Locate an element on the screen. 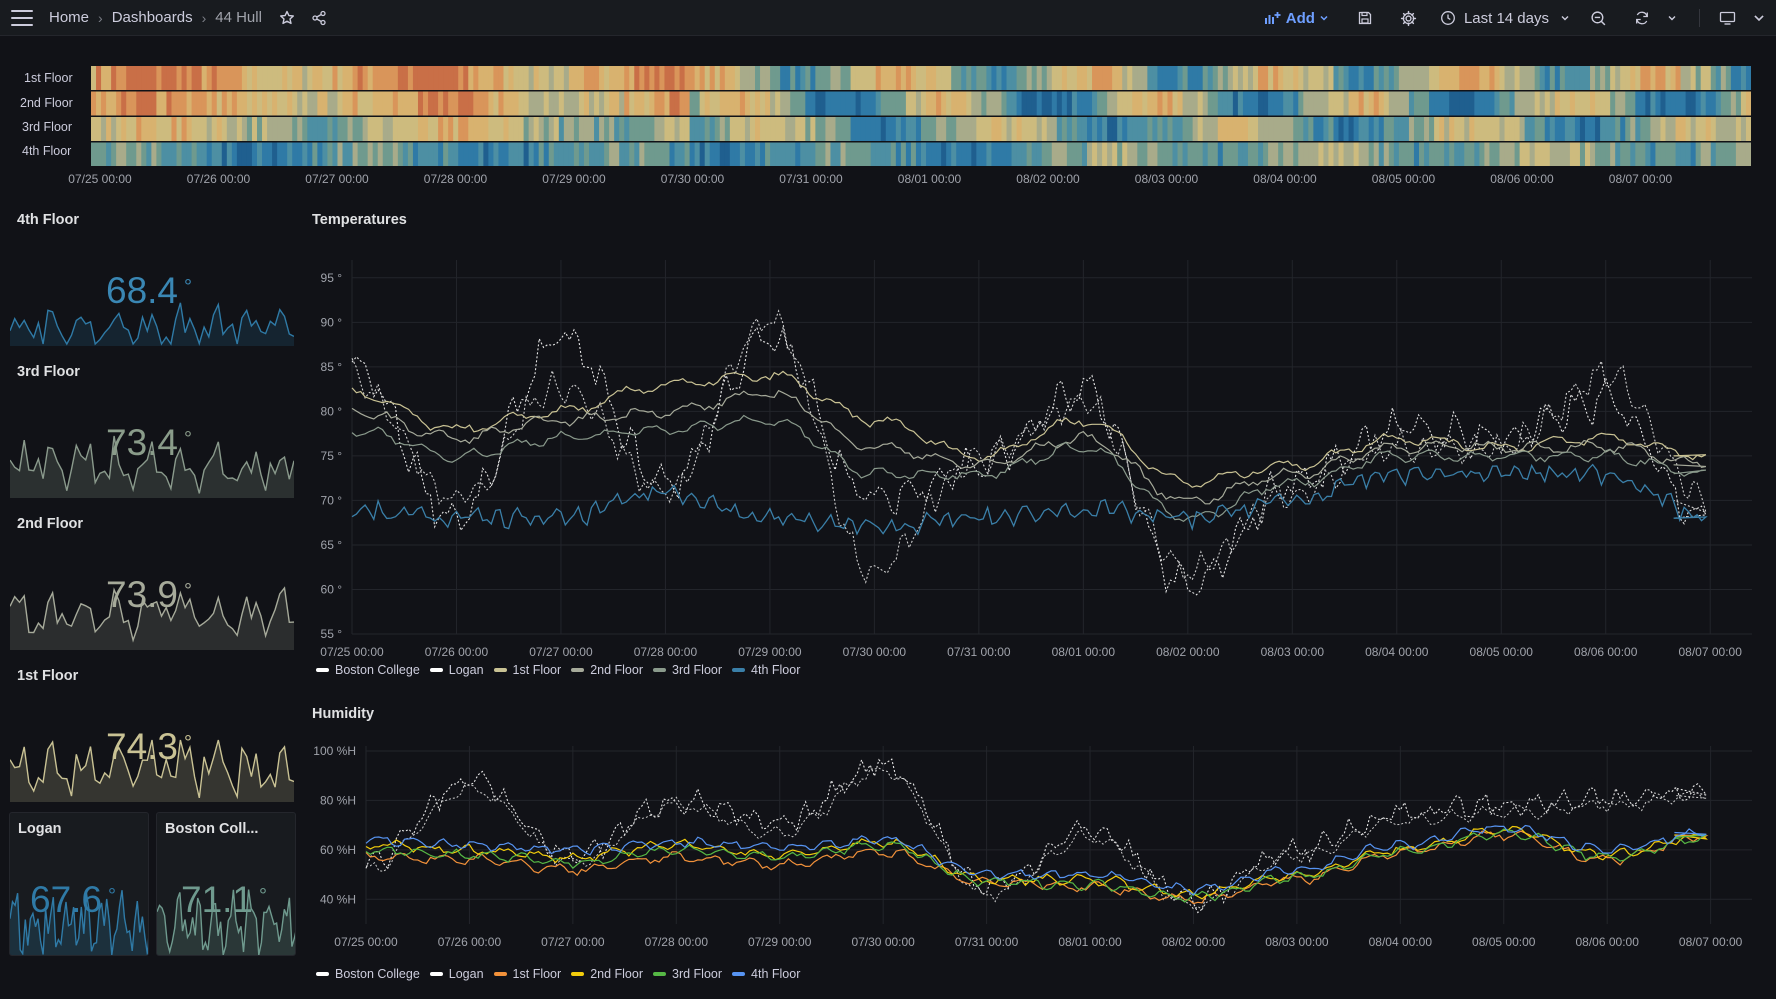 The image size is (1776, 999). x-tick-label: 08/04 00:00 is located at coordinates (1397, 652).